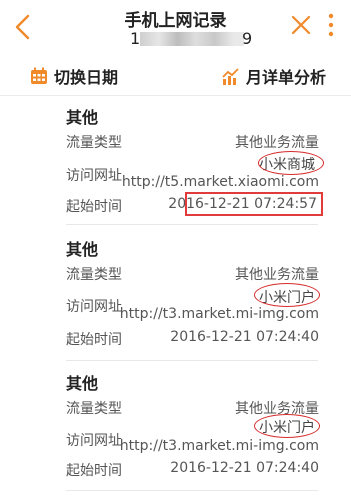 Image resolution: width=351 pixels, height=500 pixels. Describe the element at coordinates (254, 204) in the screenshot. I see `start-time-highlight` at that location.